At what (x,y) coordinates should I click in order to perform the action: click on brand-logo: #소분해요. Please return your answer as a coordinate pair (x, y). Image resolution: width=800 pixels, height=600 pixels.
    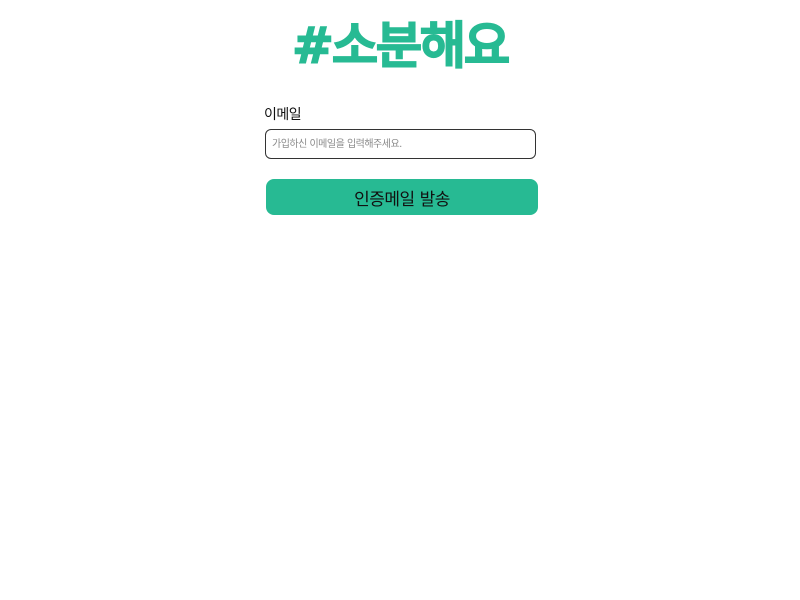
    Looking at the image, I should click on (400, 46).